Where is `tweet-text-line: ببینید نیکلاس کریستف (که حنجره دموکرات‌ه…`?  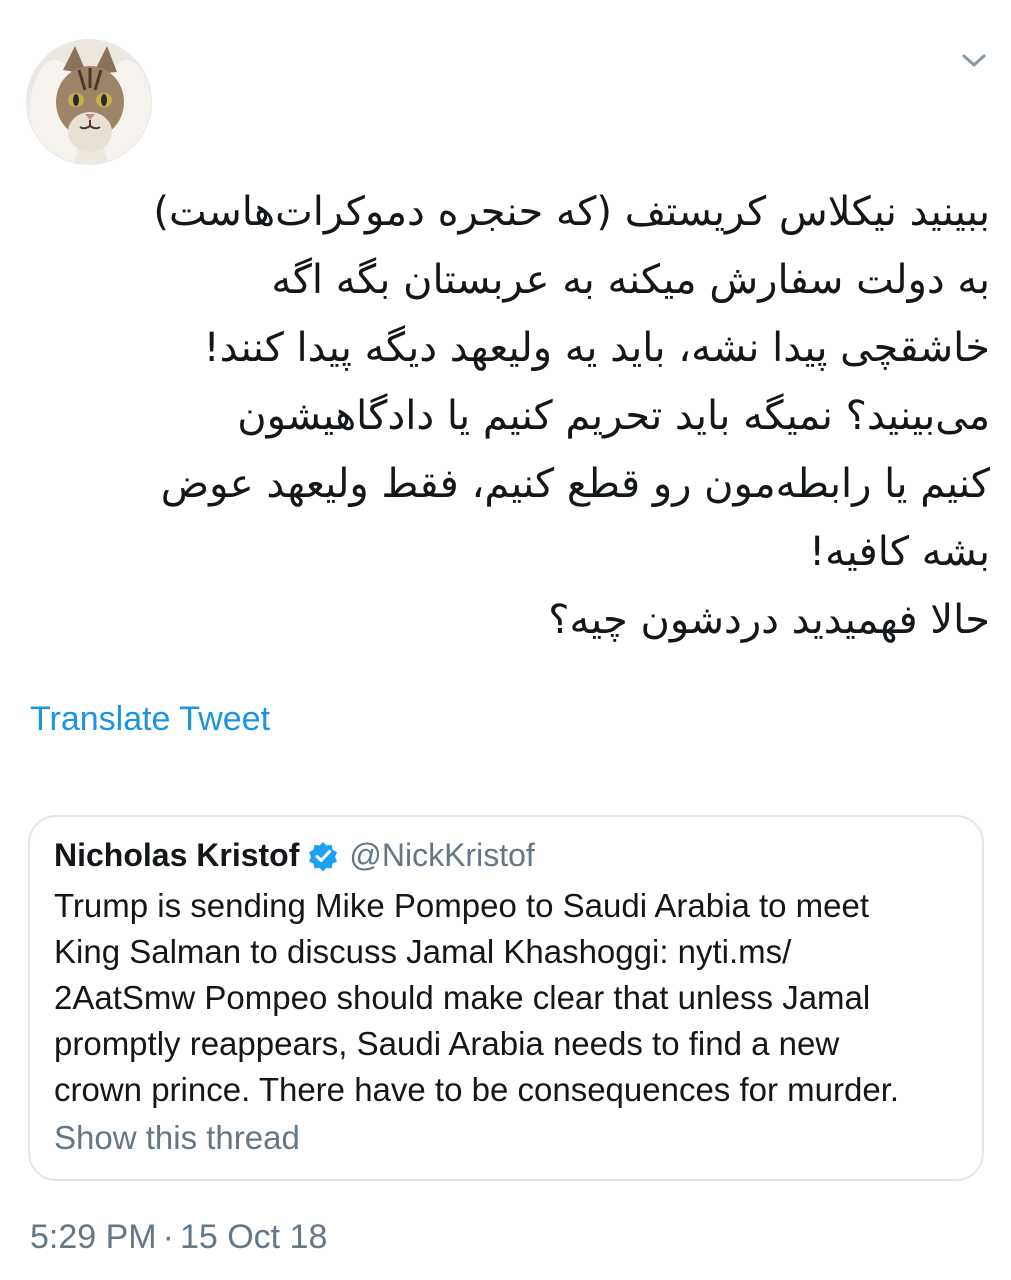
tweet-text-line: ببینید نیکلاس کریستف (که حنجره دموکرات‌ه… is located at coordinates (571, 212).